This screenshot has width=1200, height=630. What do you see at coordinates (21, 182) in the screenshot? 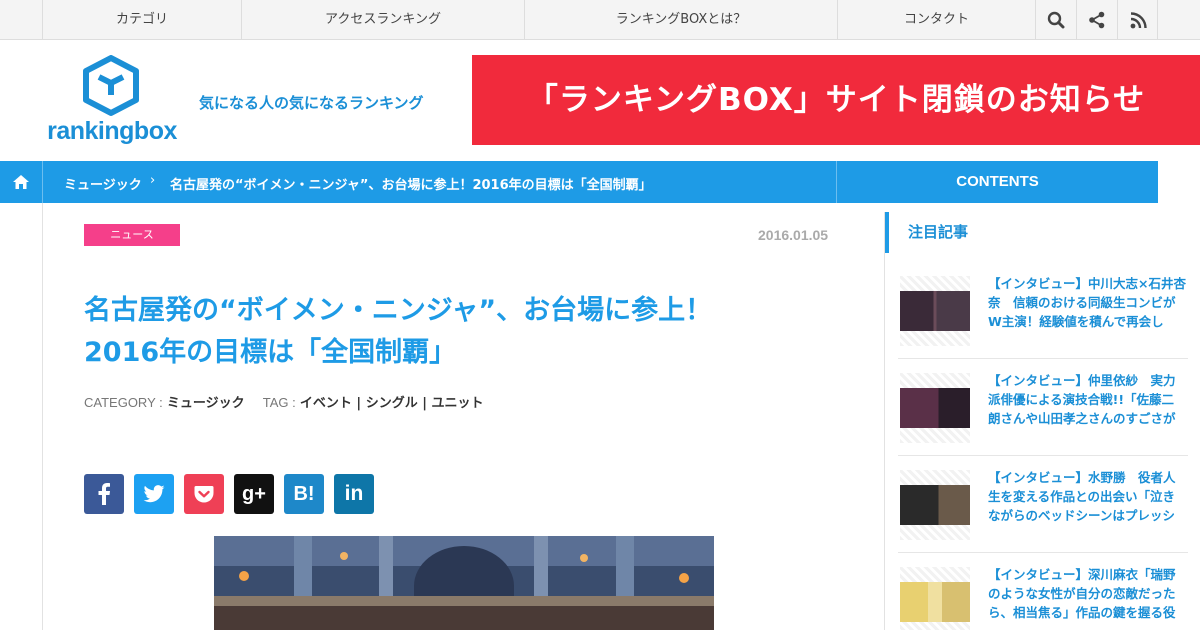
I see `home-icon` at bounding box center [21, 182].